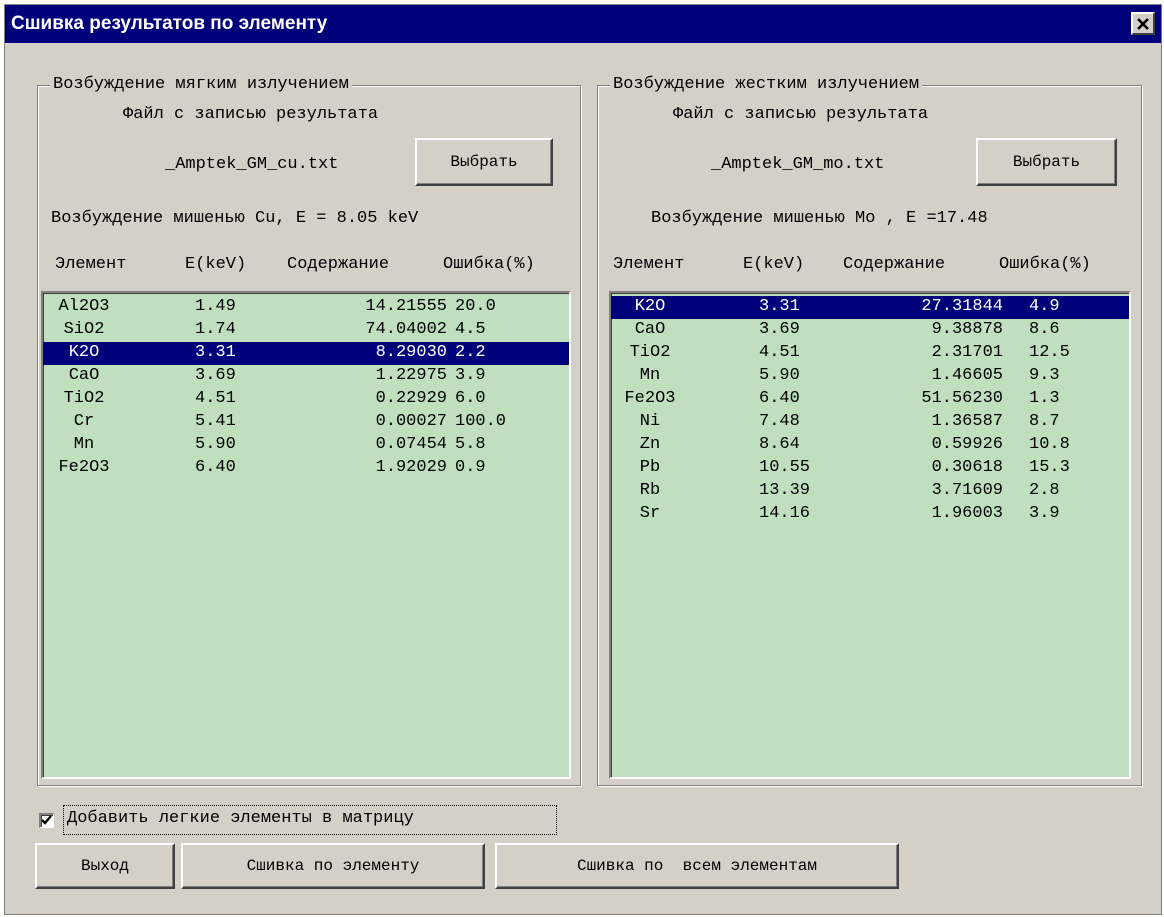 This screenshot has width=1164, height=917. What do you see at coordinates (1045, 264) in the screenshot?
I see `right-header-error: Ошибка(%)` at bounding box center [1045, 264].